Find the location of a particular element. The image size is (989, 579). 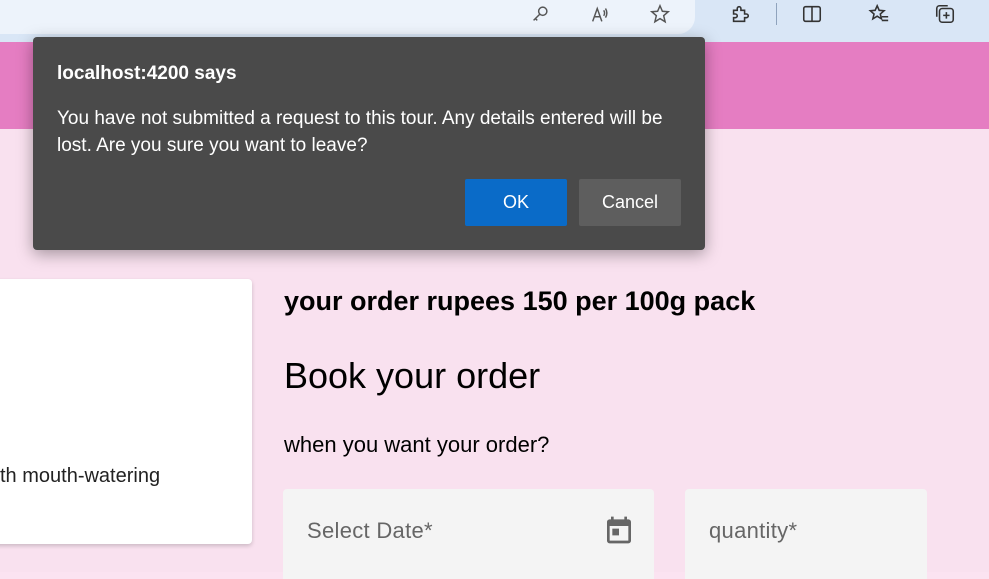

quantity-field: quantity* is located at coordinates (806, 534).